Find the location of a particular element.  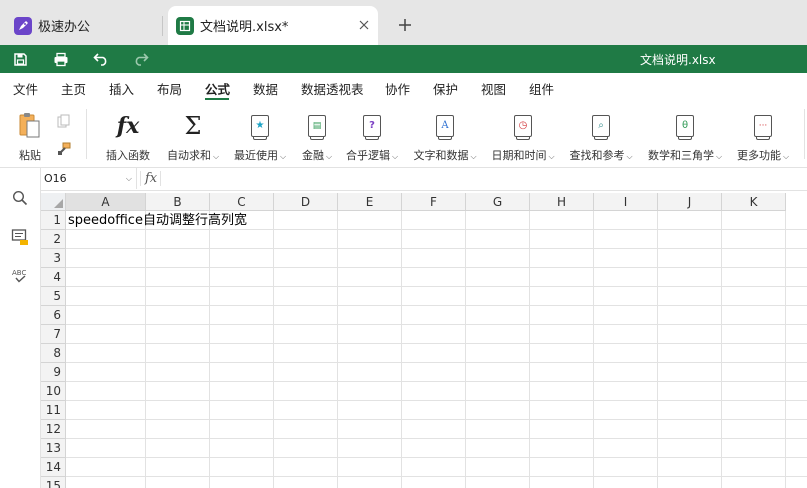

financial-functions-button: ▤ 金融 ⌵ is located at coordinates (317, 134).